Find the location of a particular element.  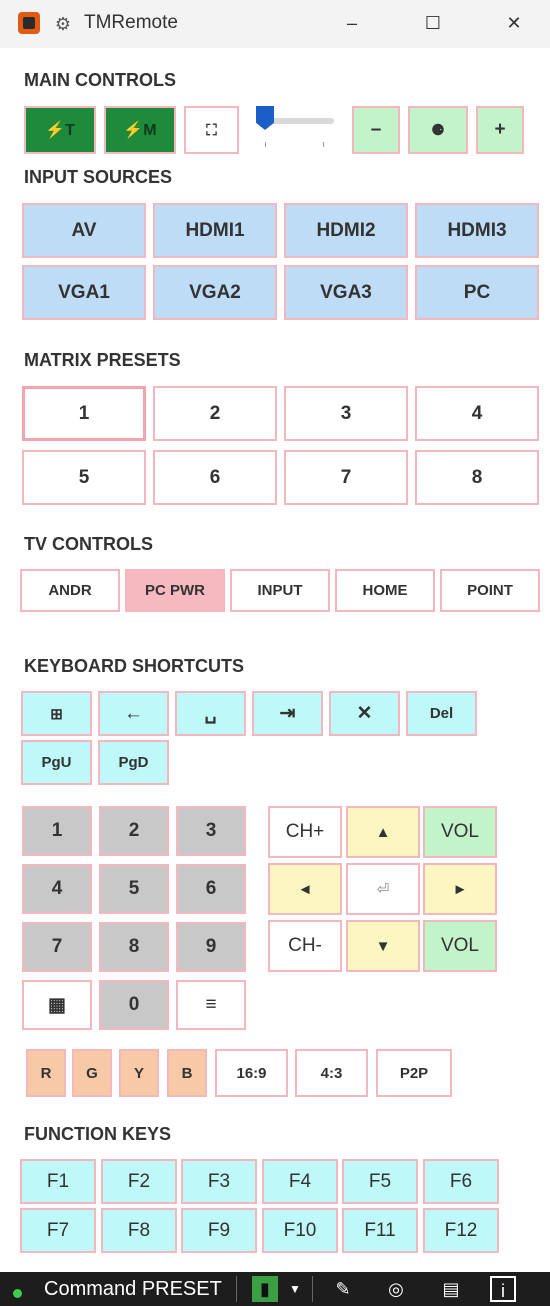

target-icon: ◎ is located at coordinates (396, 1289).